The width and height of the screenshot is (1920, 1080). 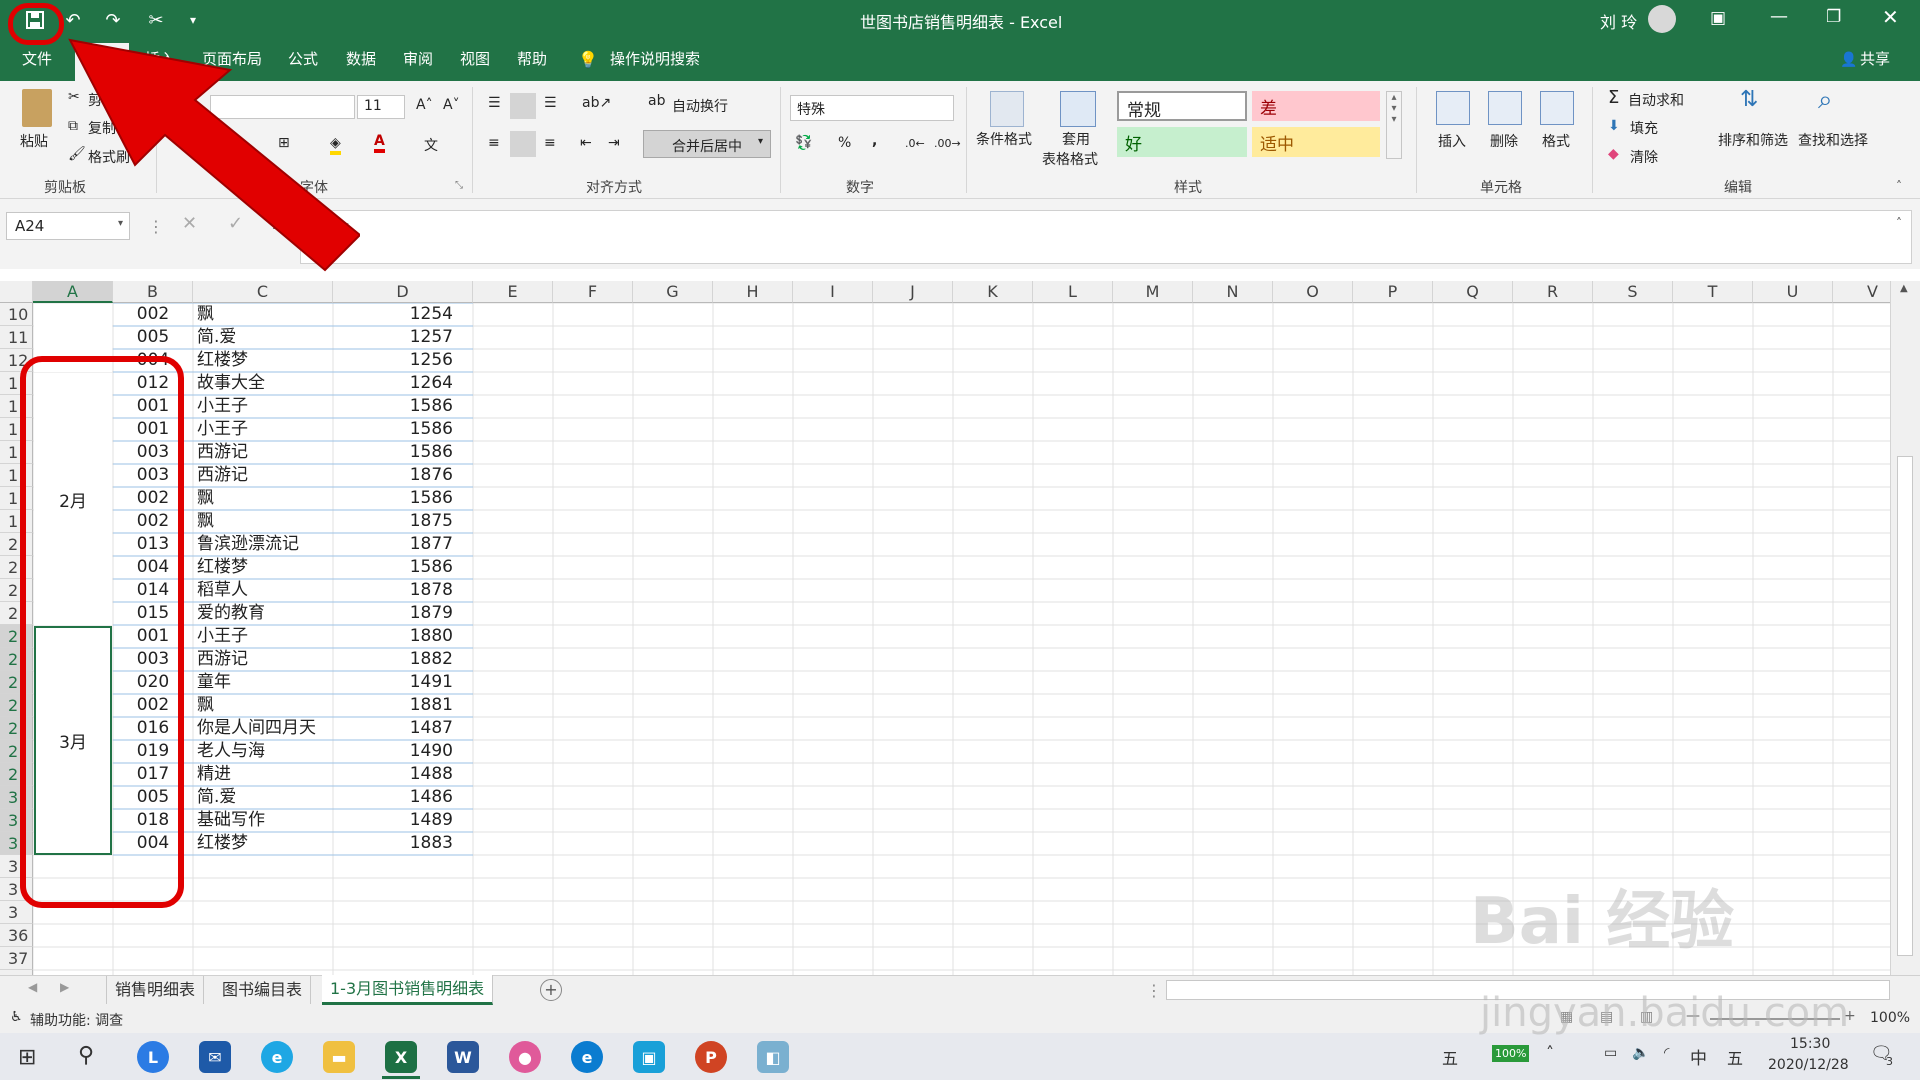 What do you see at coordinates (844, 143) in the screenshot?
I see `percent-button: %` at bounding box center [844, 143].